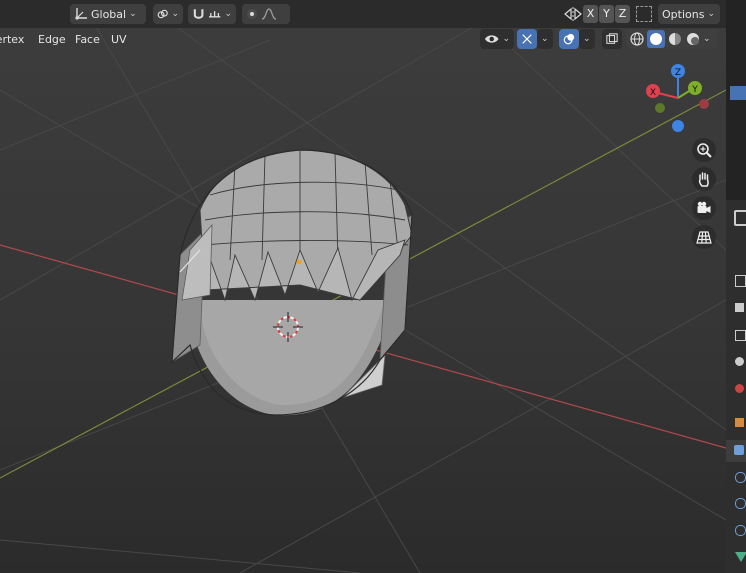 The height and width of the screenshot is (573, 746). Describe the element at coordinates (740, 557) in the screenshot. I see `data-tab-icon` at that location.